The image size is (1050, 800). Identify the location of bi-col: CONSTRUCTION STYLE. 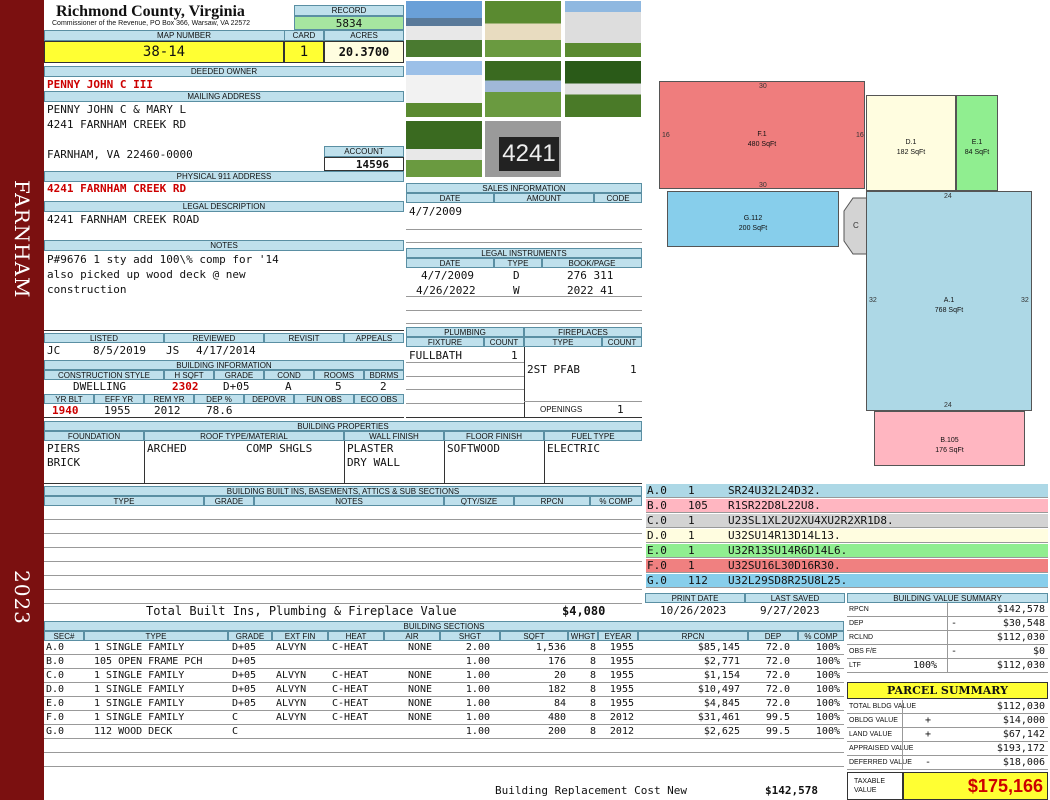
(104, 375).